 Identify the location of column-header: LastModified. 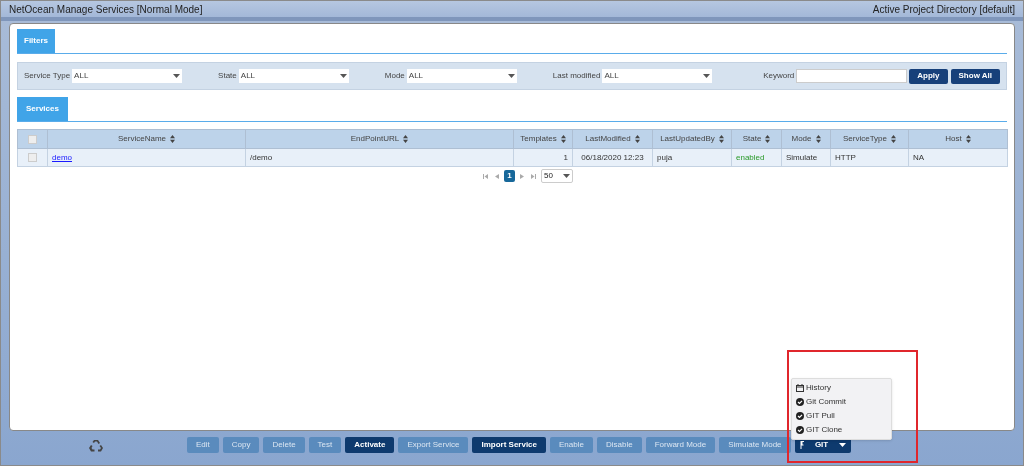
(612, 139).